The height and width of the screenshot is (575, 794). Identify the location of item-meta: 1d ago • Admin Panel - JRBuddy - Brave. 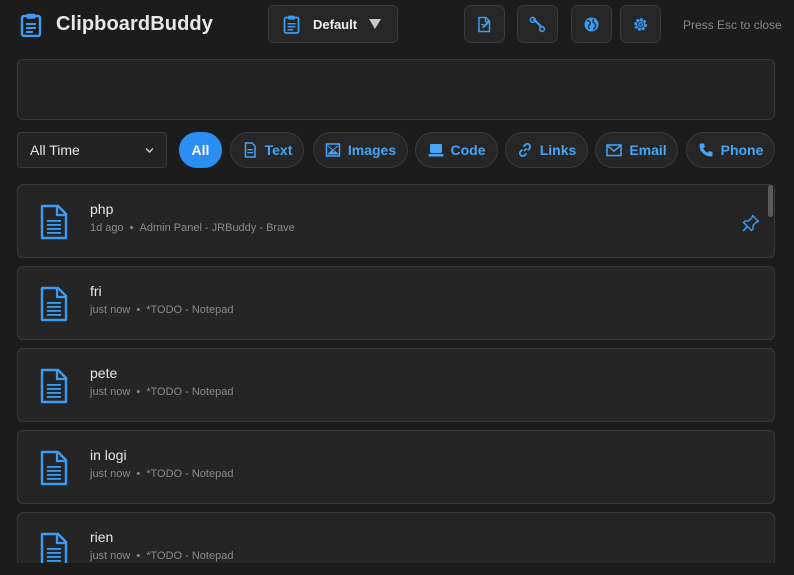
(192, 228).